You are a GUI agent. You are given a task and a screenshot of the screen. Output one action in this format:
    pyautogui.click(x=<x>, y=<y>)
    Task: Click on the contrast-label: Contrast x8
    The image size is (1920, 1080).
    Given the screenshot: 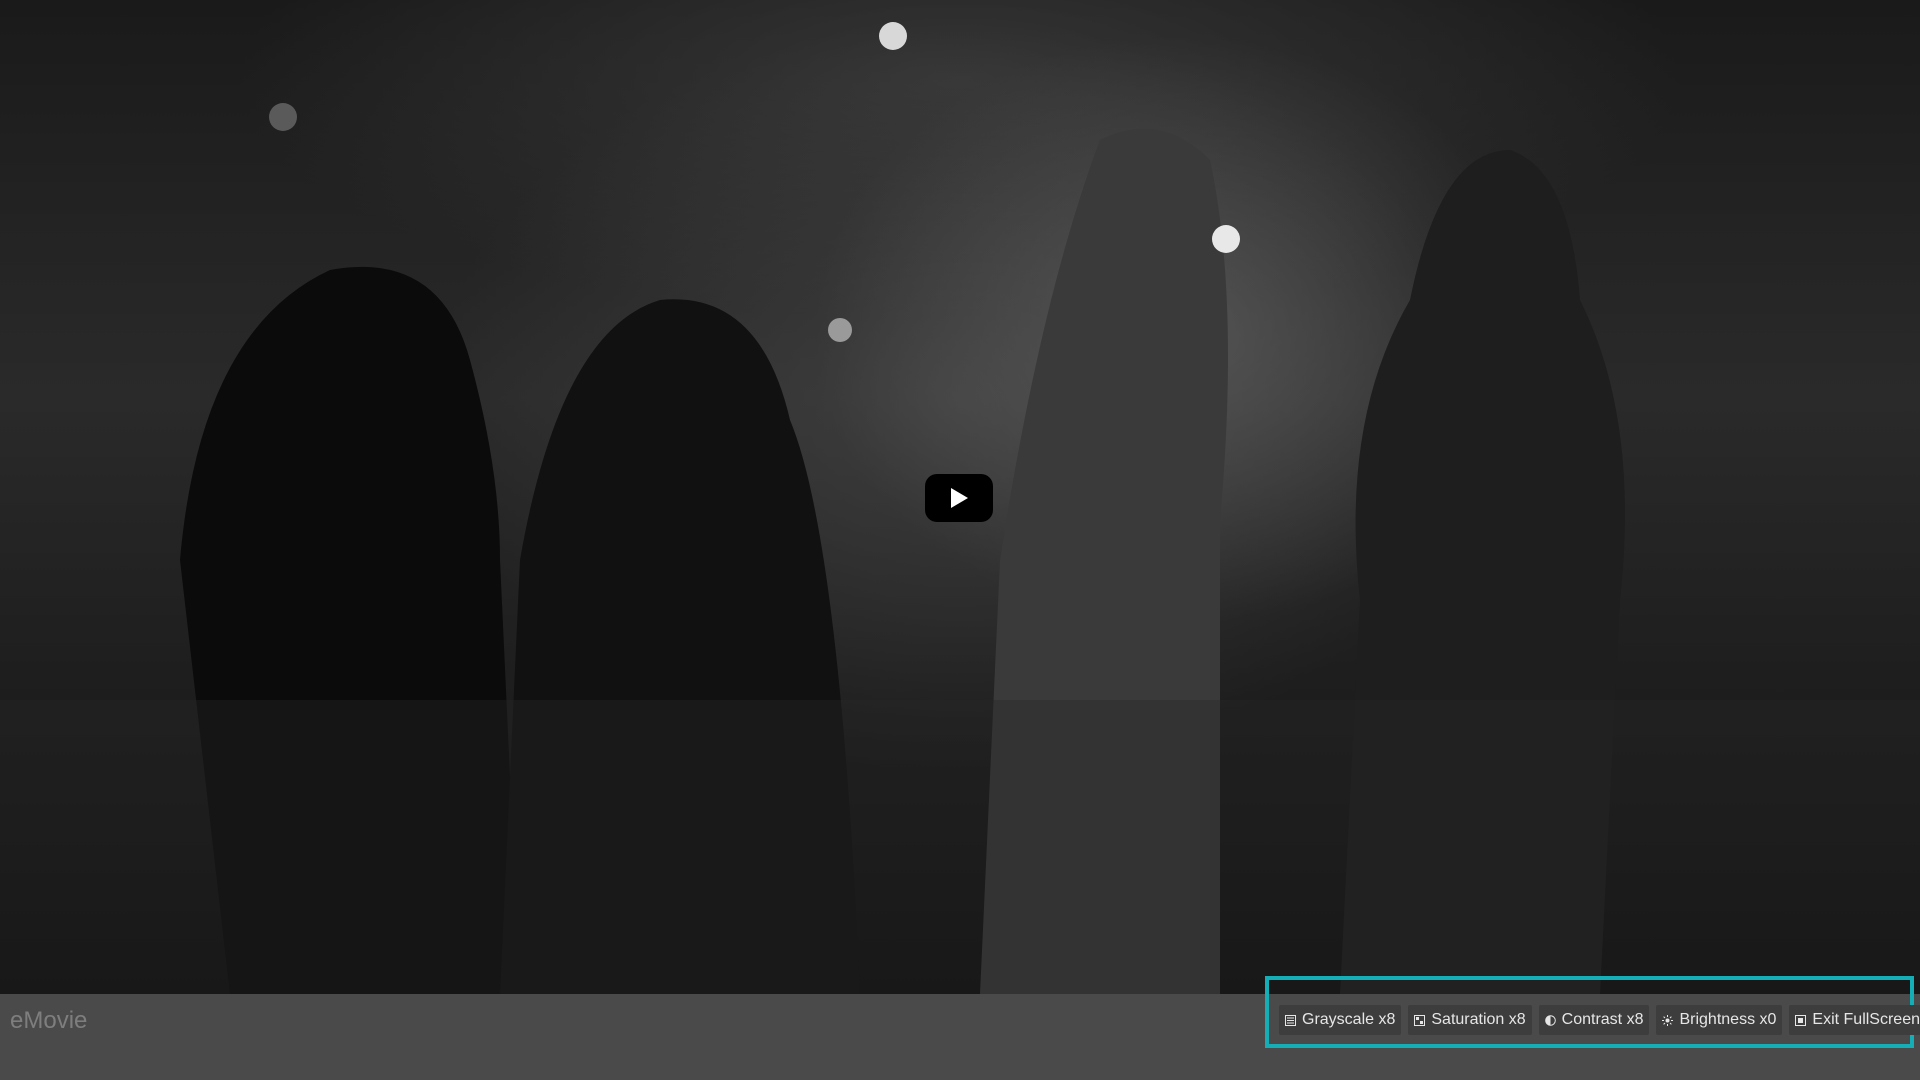 What is the action you would take?
    pyautogui.click(x=1602, y=1019)
    